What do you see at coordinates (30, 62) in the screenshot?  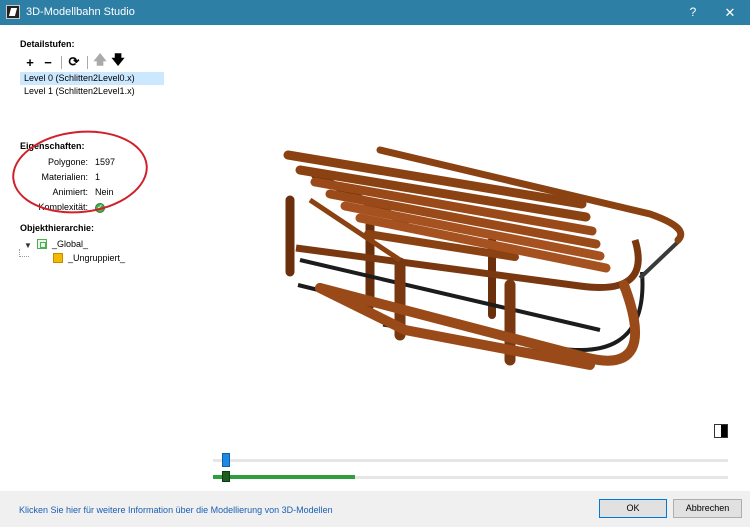 I see `add-icon: +` at bounding box center [30, 62].